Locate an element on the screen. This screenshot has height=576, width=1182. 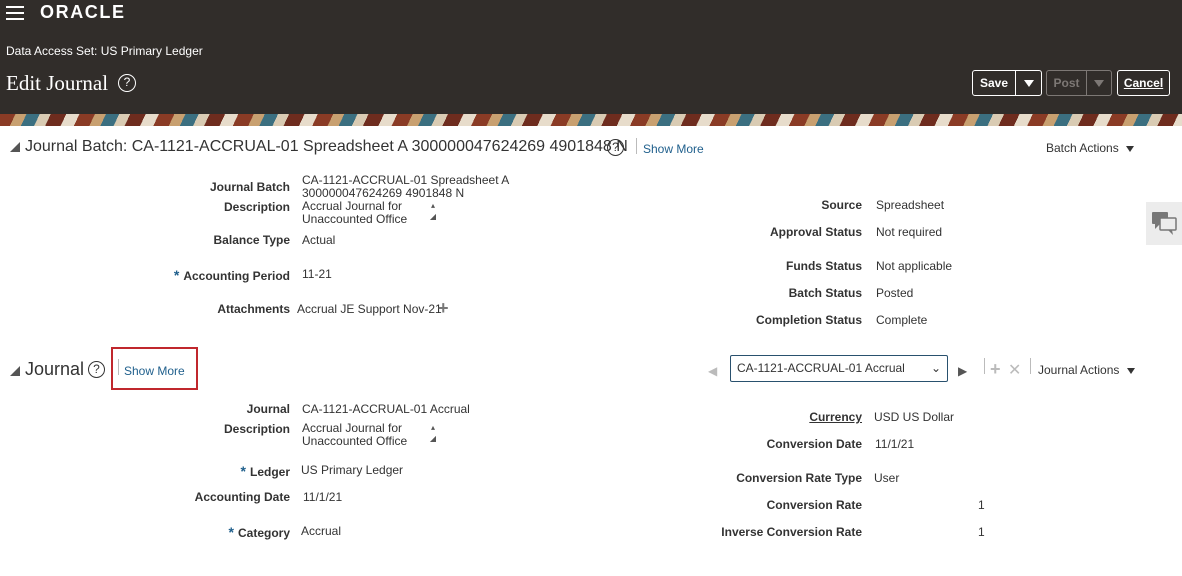
batch-show-more-link: Show More is located at coordinates (673, 149).